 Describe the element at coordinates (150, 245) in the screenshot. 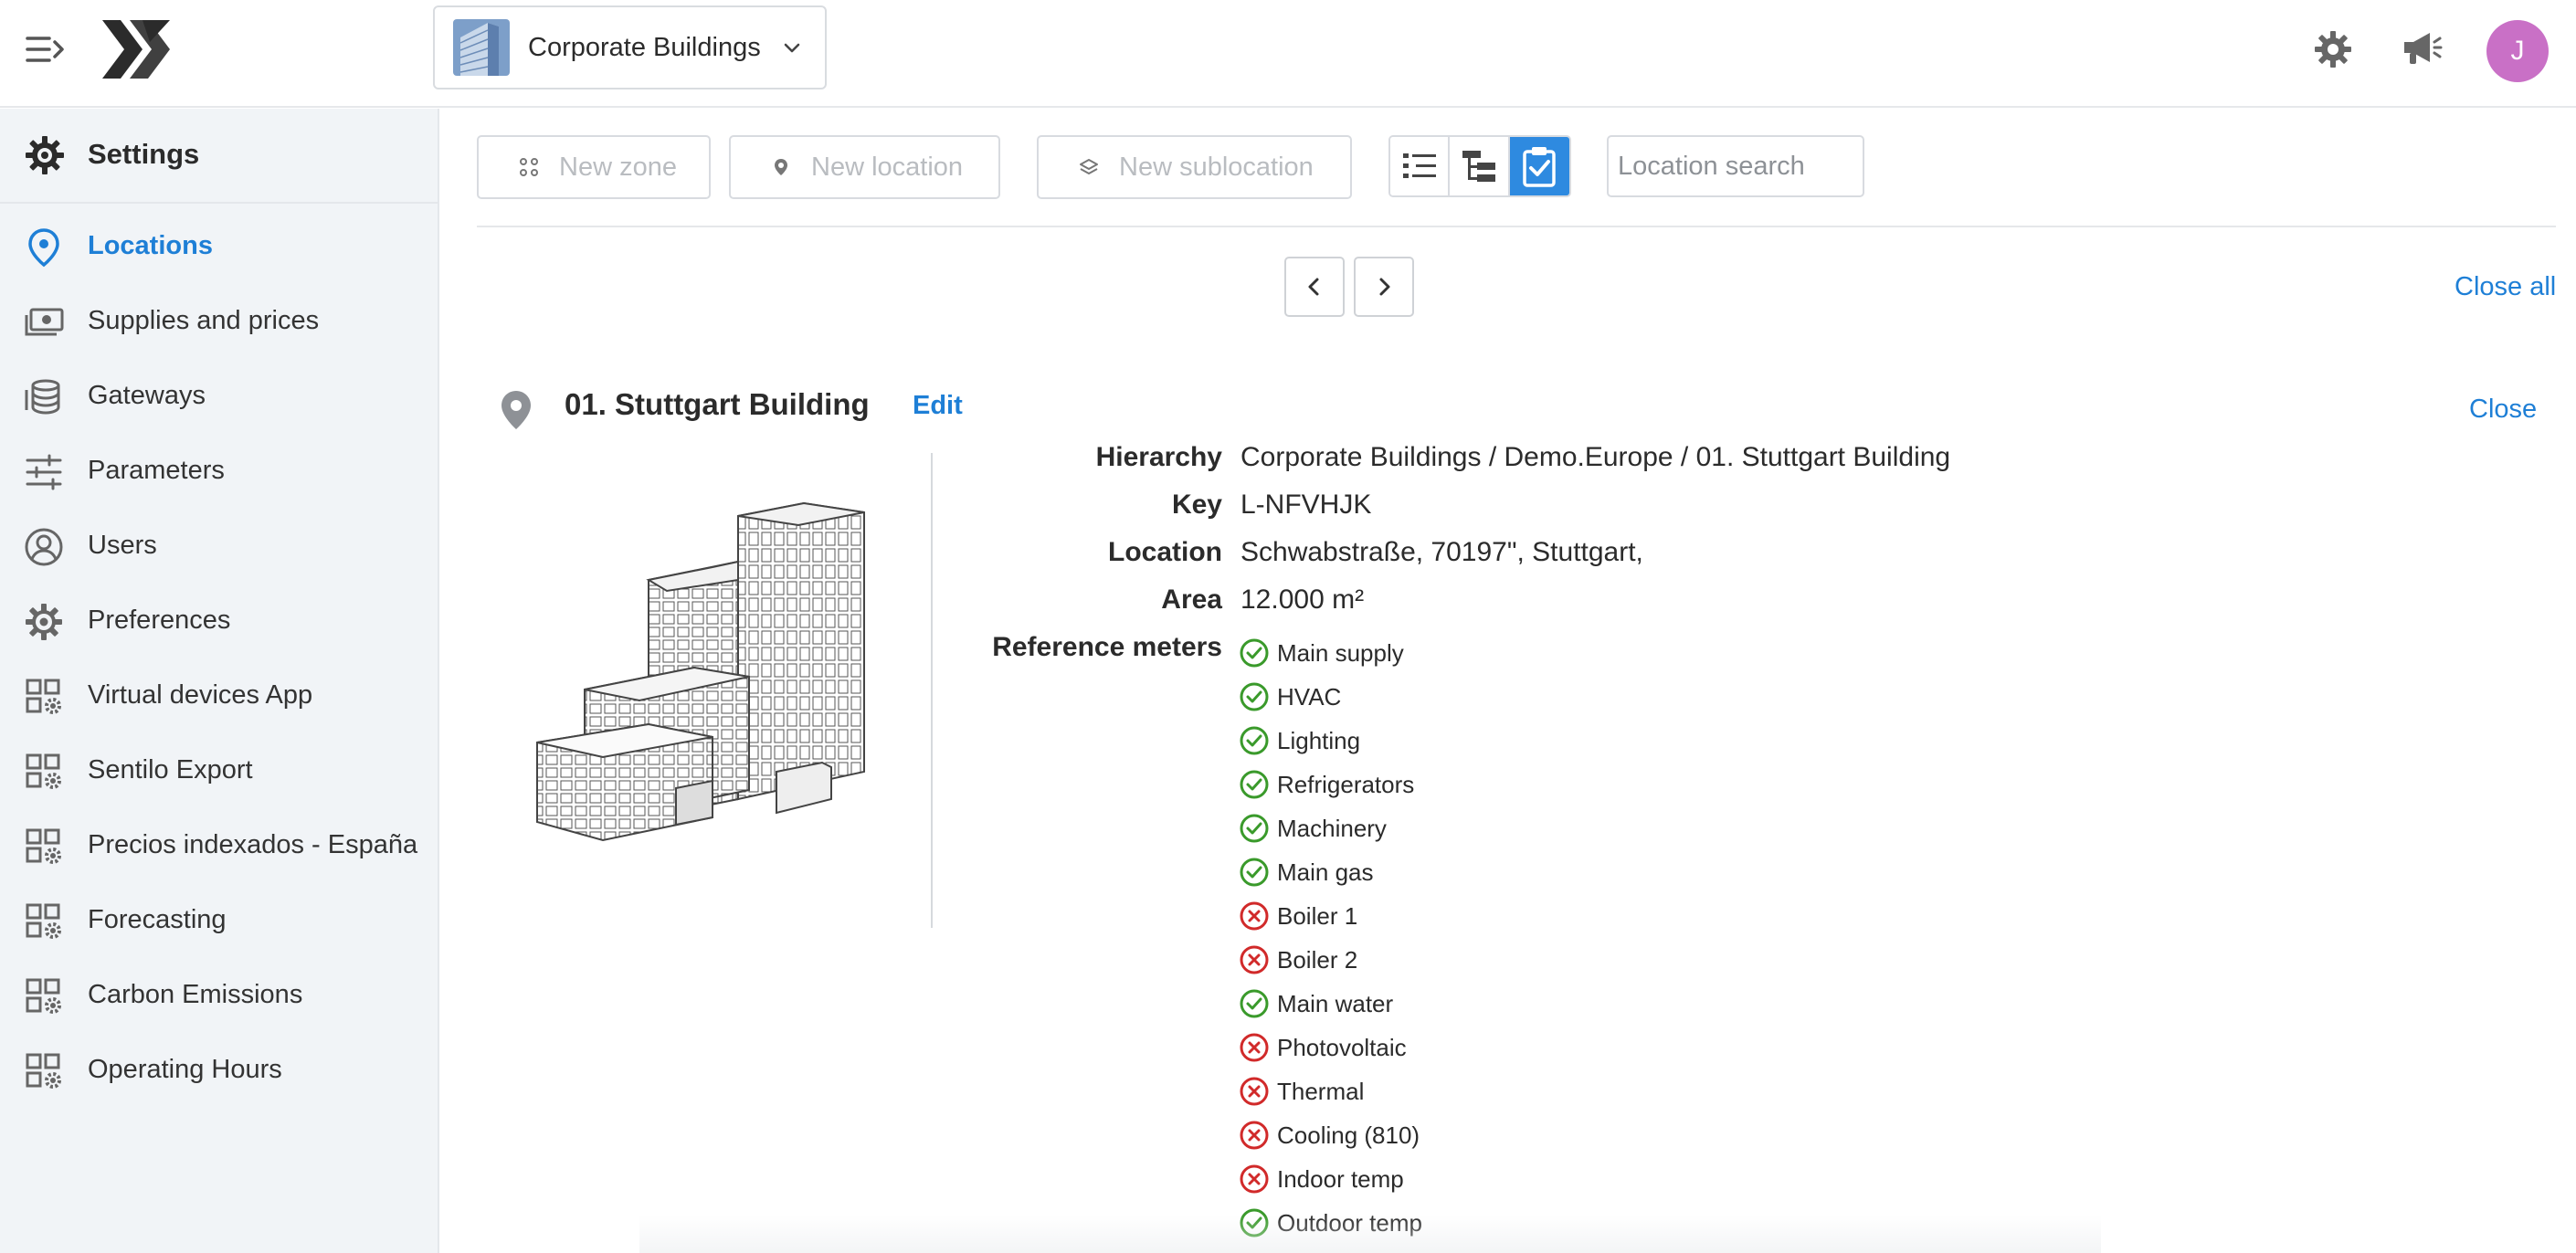

I see `sidebar-item-label: Locations` at that location.